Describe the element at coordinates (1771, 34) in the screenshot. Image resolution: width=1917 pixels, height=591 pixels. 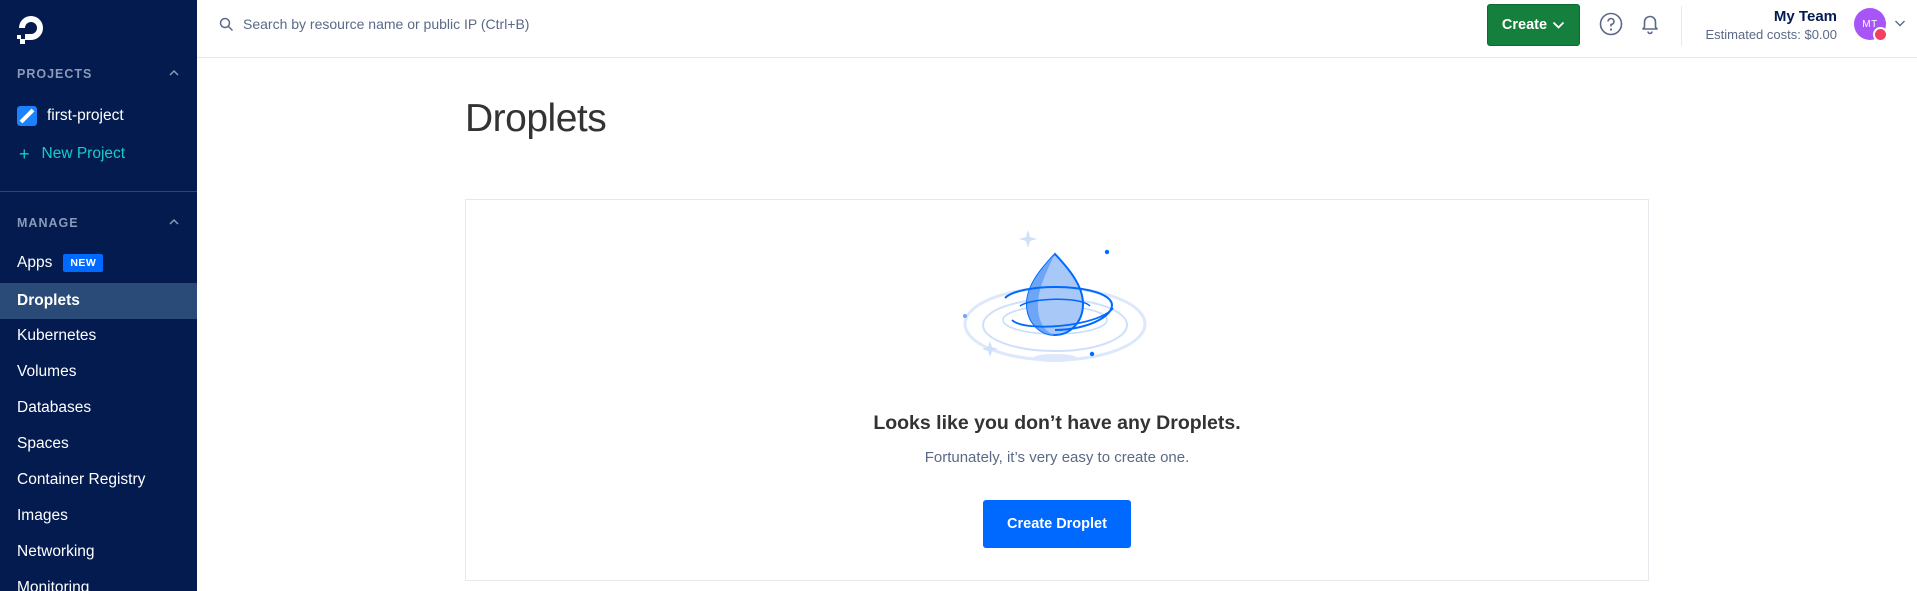
I see `estimated-costs: Estimated costs: $0.00` at that location.